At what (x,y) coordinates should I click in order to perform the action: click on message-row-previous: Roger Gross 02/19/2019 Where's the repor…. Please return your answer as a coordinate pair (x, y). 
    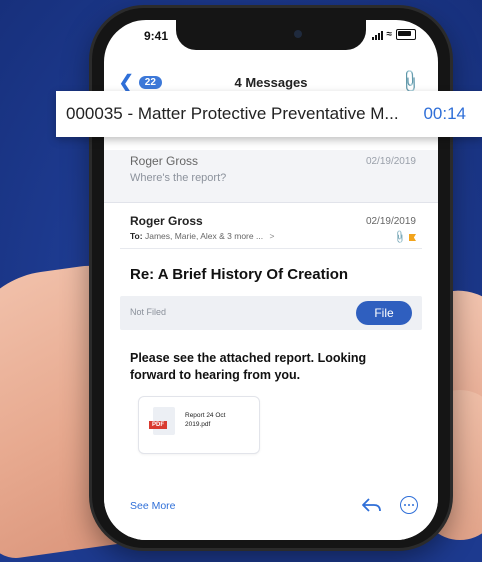
    Looking at the image, I should click on (271, 176).